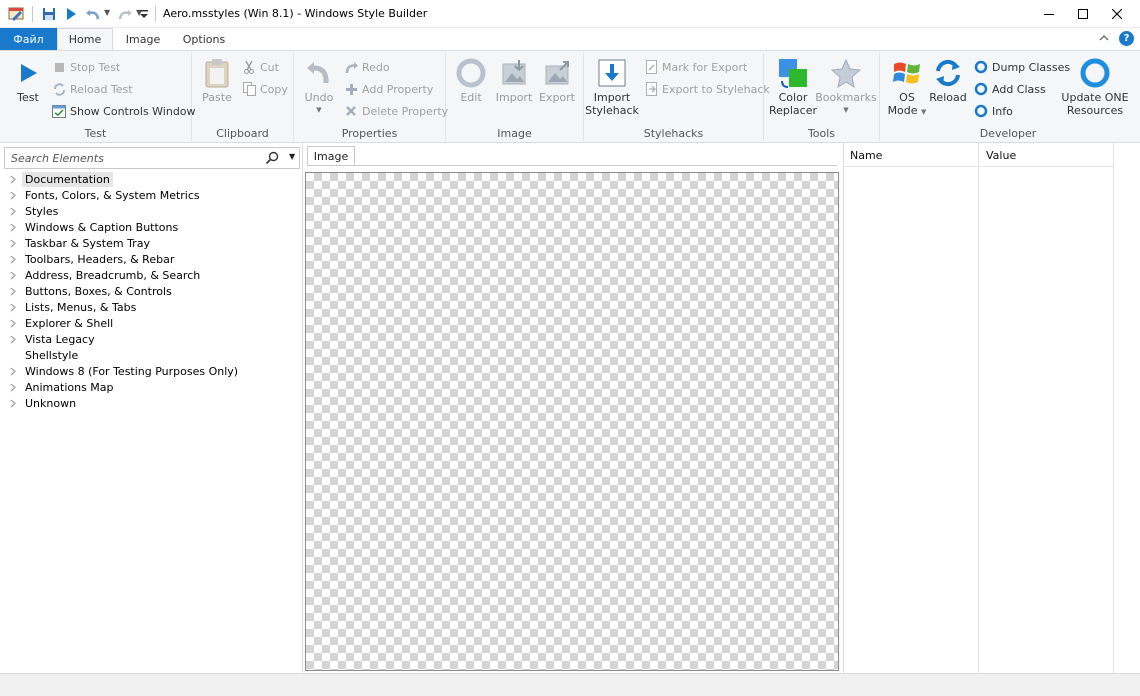 This screenshot has width=1140, height=696. What do you see at coordinates (570, 39) in the screenshot?
I see `ribbon-tabs: Файл Home Image Options ?` at bounding box center [570, 39].